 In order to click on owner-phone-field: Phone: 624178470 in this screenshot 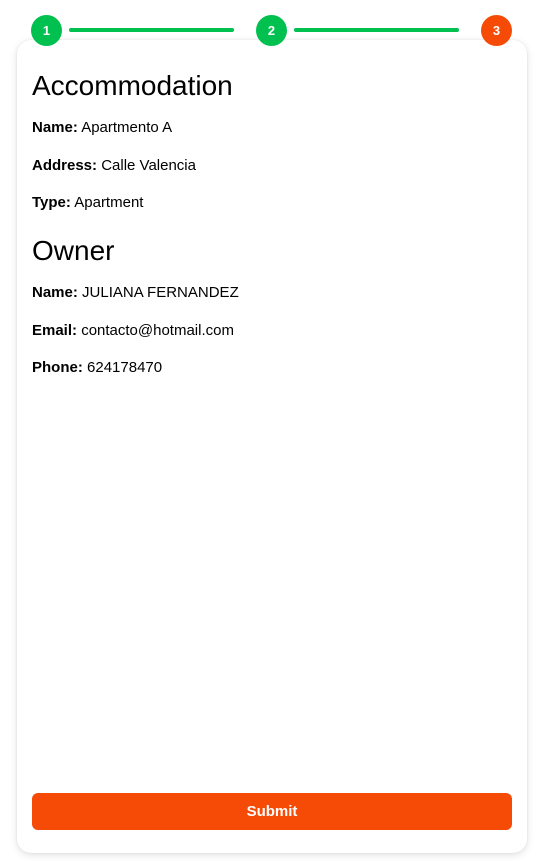, I will do `click(97, 368)`.